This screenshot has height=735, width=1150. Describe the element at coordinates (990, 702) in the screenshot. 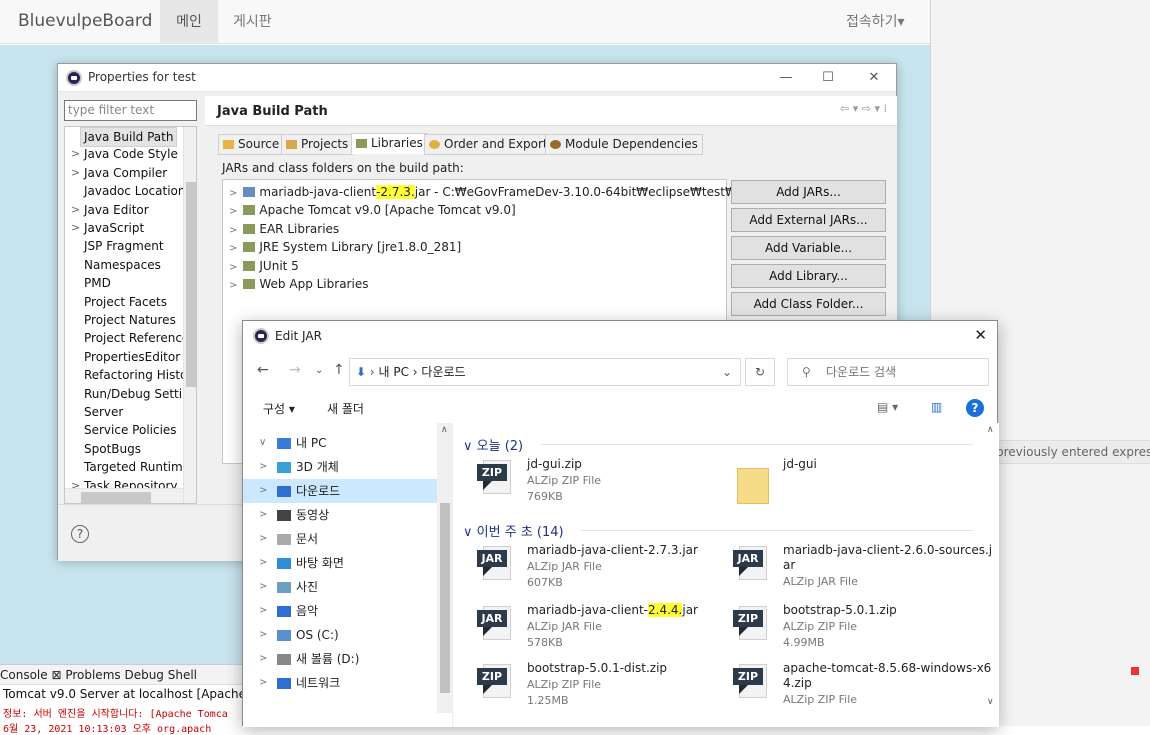

I see `scroll-down-icon: ∨` at that location.